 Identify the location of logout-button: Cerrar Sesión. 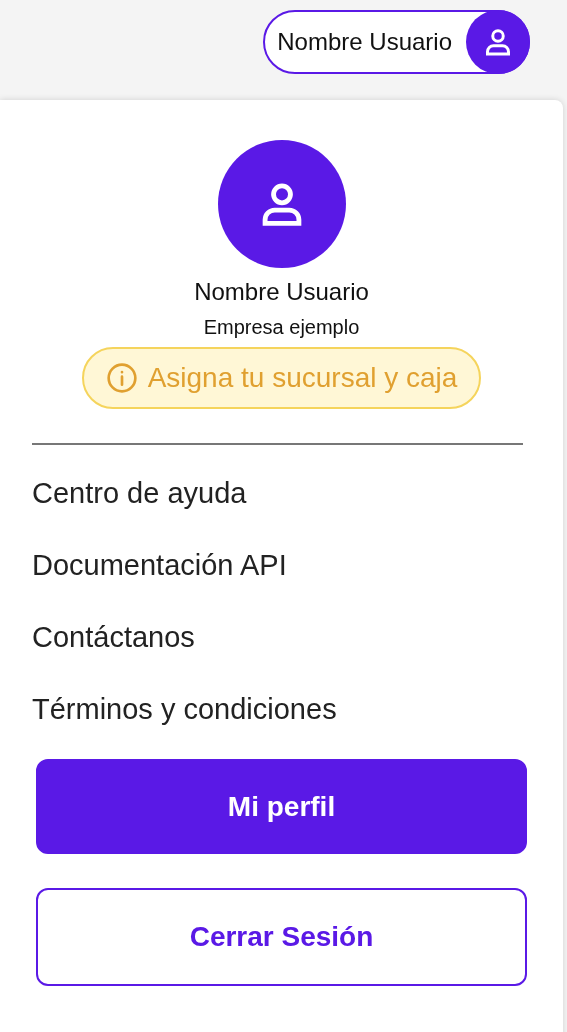
(281, 937).